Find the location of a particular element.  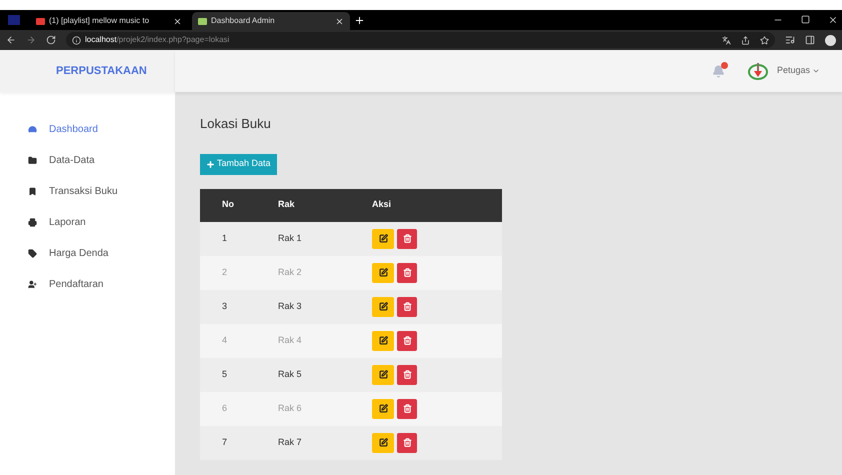

table-cell-text: 1 is located at coordinates (225, 238).